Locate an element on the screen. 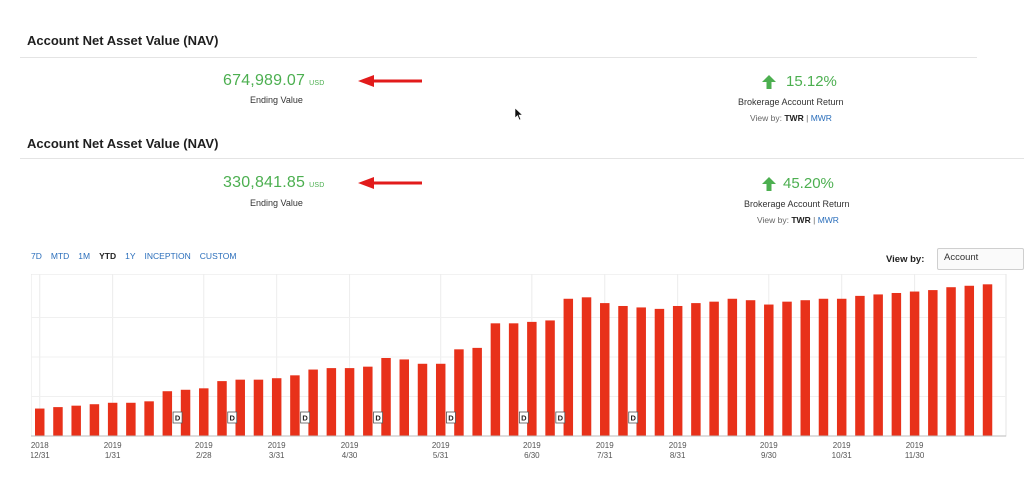  section2-view-by: View by: TWR | MWR is located at coordinates (798, 220).